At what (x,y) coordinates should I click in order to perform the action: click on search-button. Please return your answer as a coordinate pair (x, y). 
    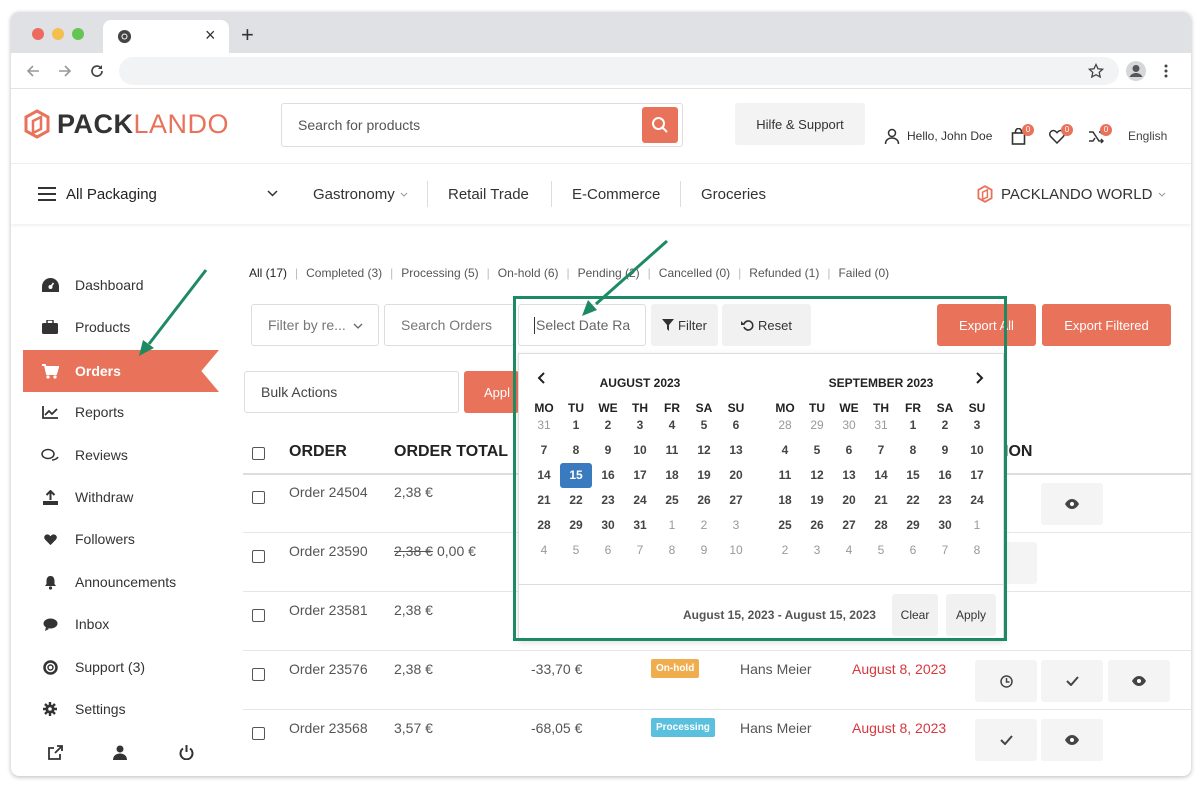
    Looking at the image, I should click on (660, 125).